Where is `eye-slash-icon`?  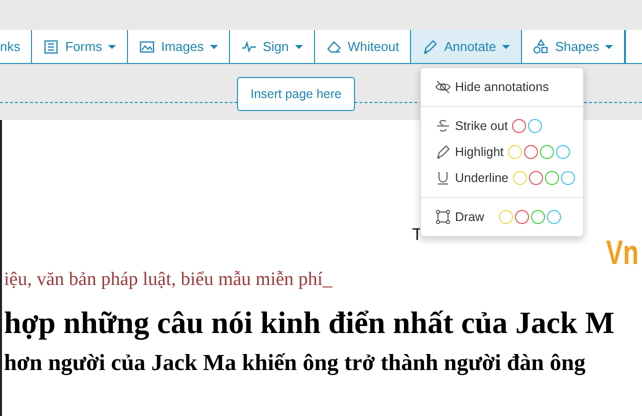 eye-slash-icon is located at coordinates (443, 87).